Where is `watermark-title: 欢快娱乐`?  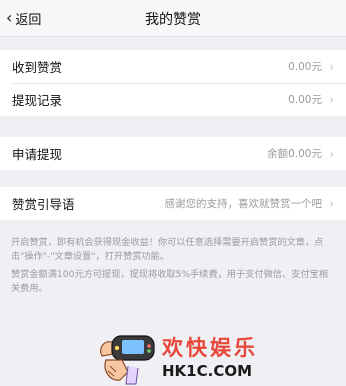
watermark-title: 欢快娱乐 is located at coordinates (210, 348).